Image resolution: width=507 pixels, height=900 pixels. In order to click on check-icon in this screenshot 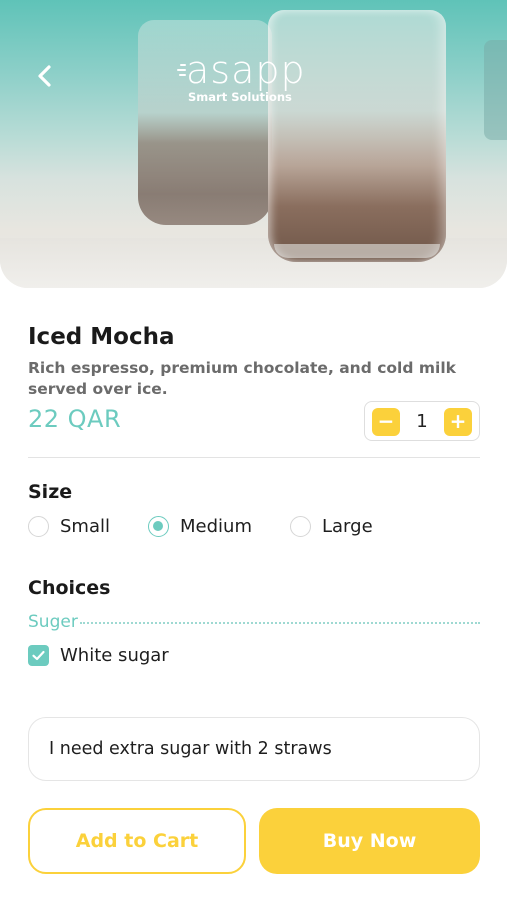, I will do `click(38, 655)`.